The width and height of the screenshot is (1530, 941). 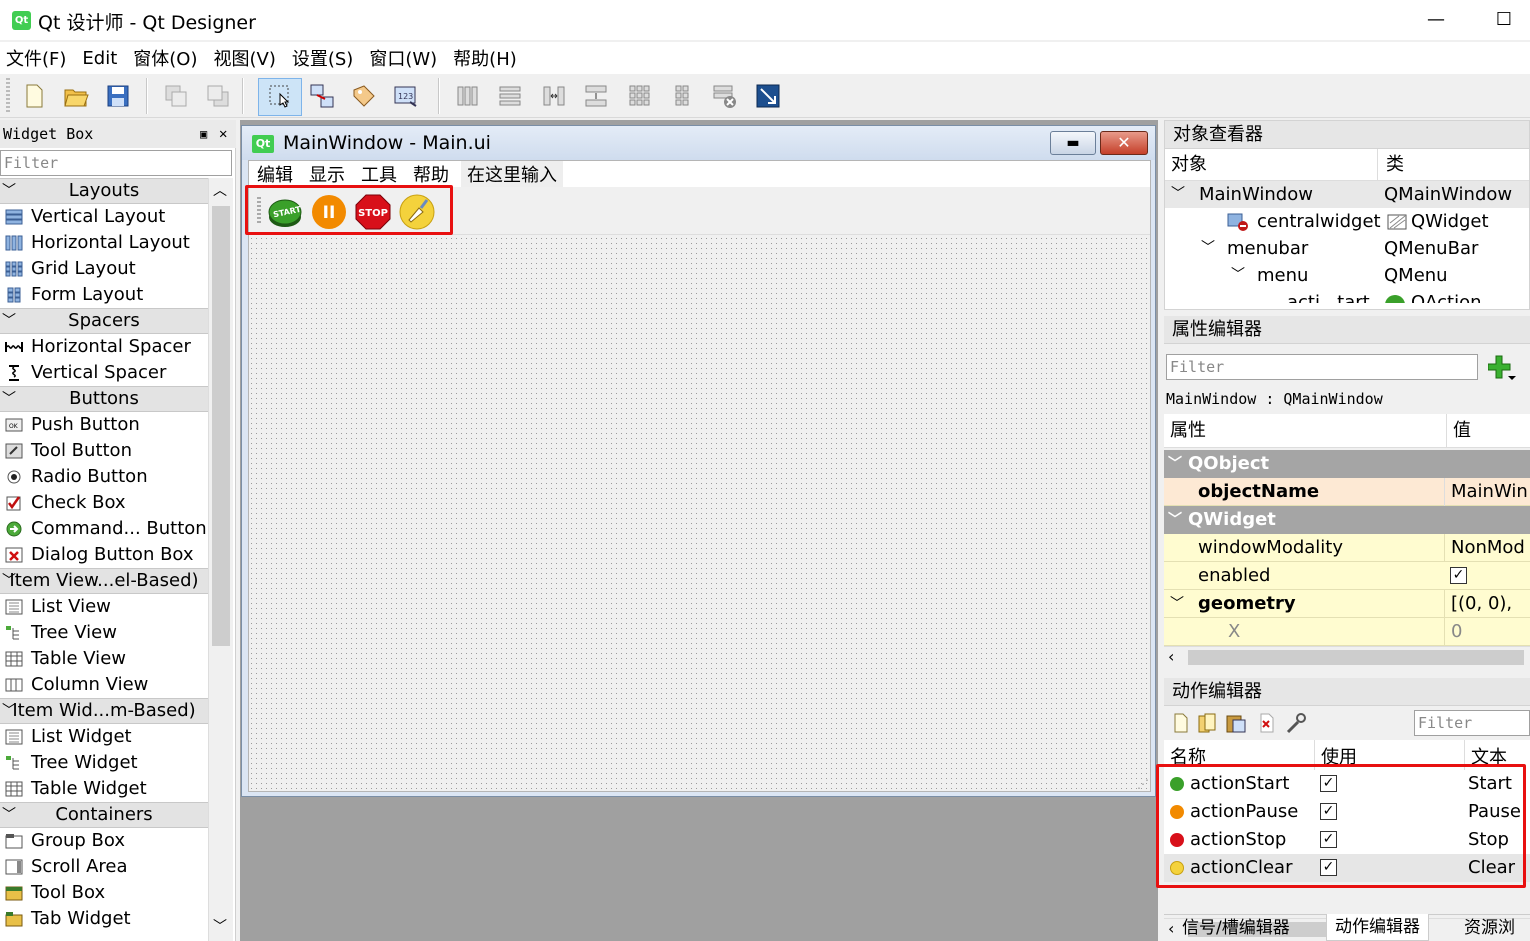 I want to click on property-hscrollbar: ‹, so click(x=1347, y=657).